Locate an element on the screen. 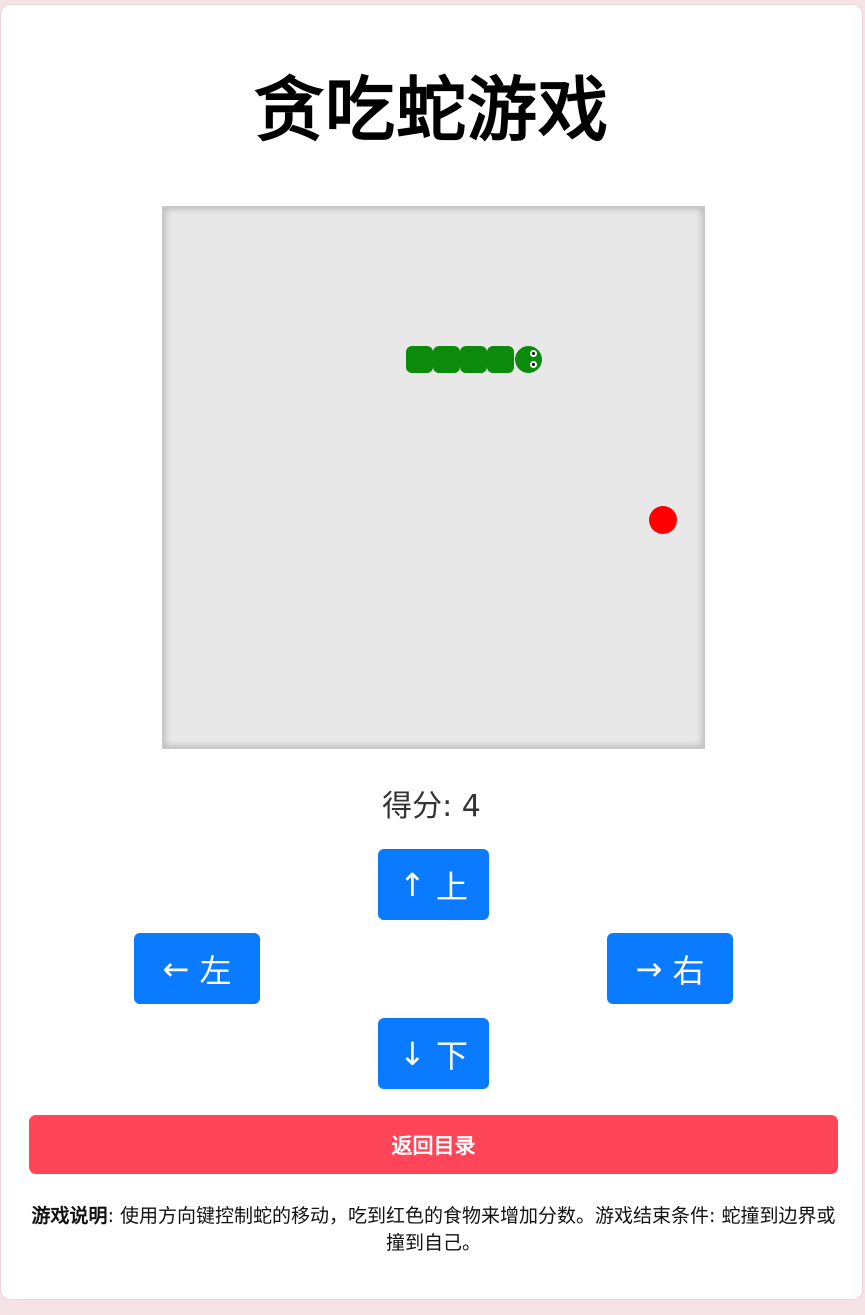 The image size is (865, 1315). arrow-left-icon: ← is located at coordinates (176, 968).